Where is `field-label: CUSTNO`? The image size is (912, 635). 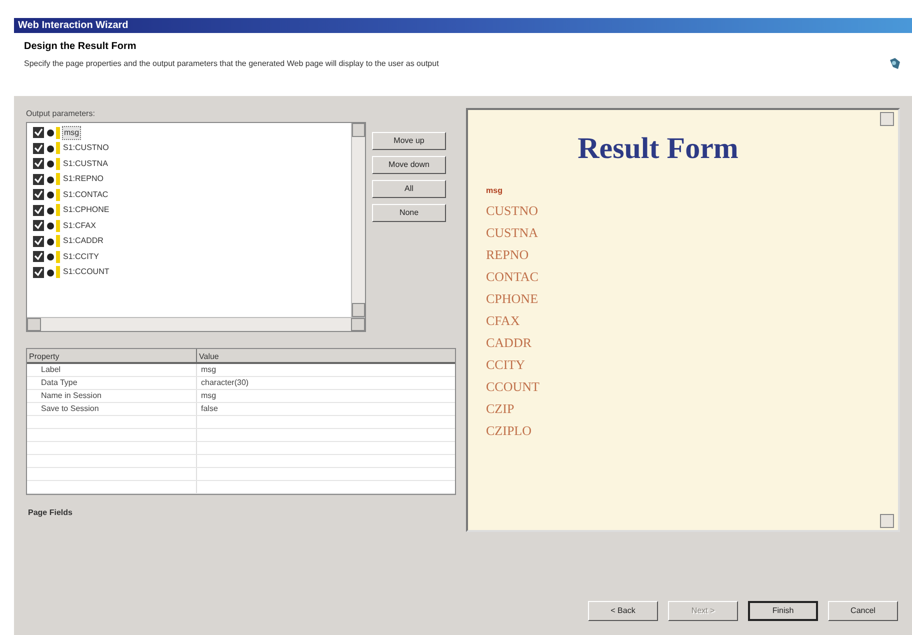
field-label: CUSTNO is located at coordinates (512, 211).